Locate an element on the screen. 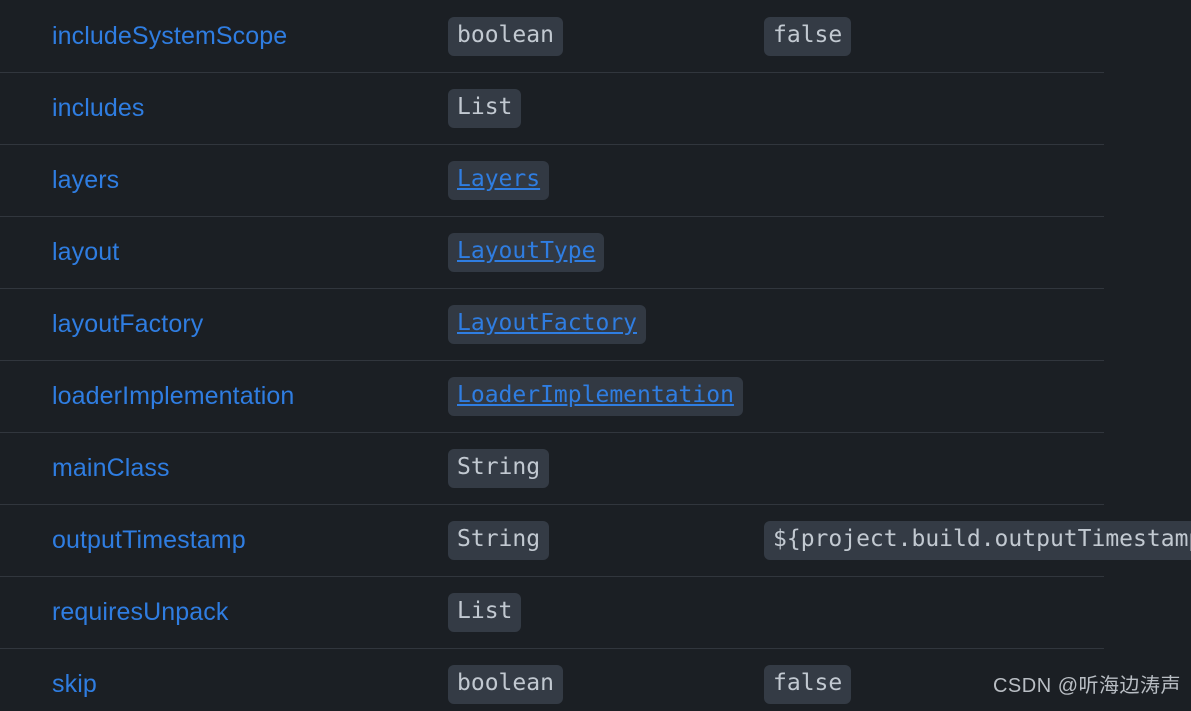 This screenshot has height=711, width=1191. parameter-name-cell: includes is located at coordinates (250, 108).